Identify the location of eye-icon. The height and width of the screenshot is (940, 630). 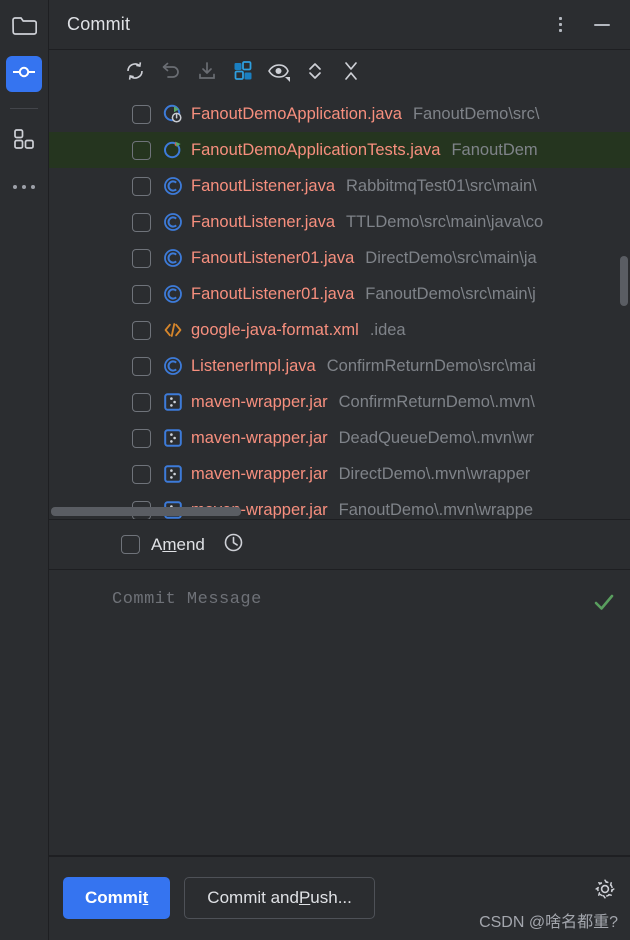
(279, 73).